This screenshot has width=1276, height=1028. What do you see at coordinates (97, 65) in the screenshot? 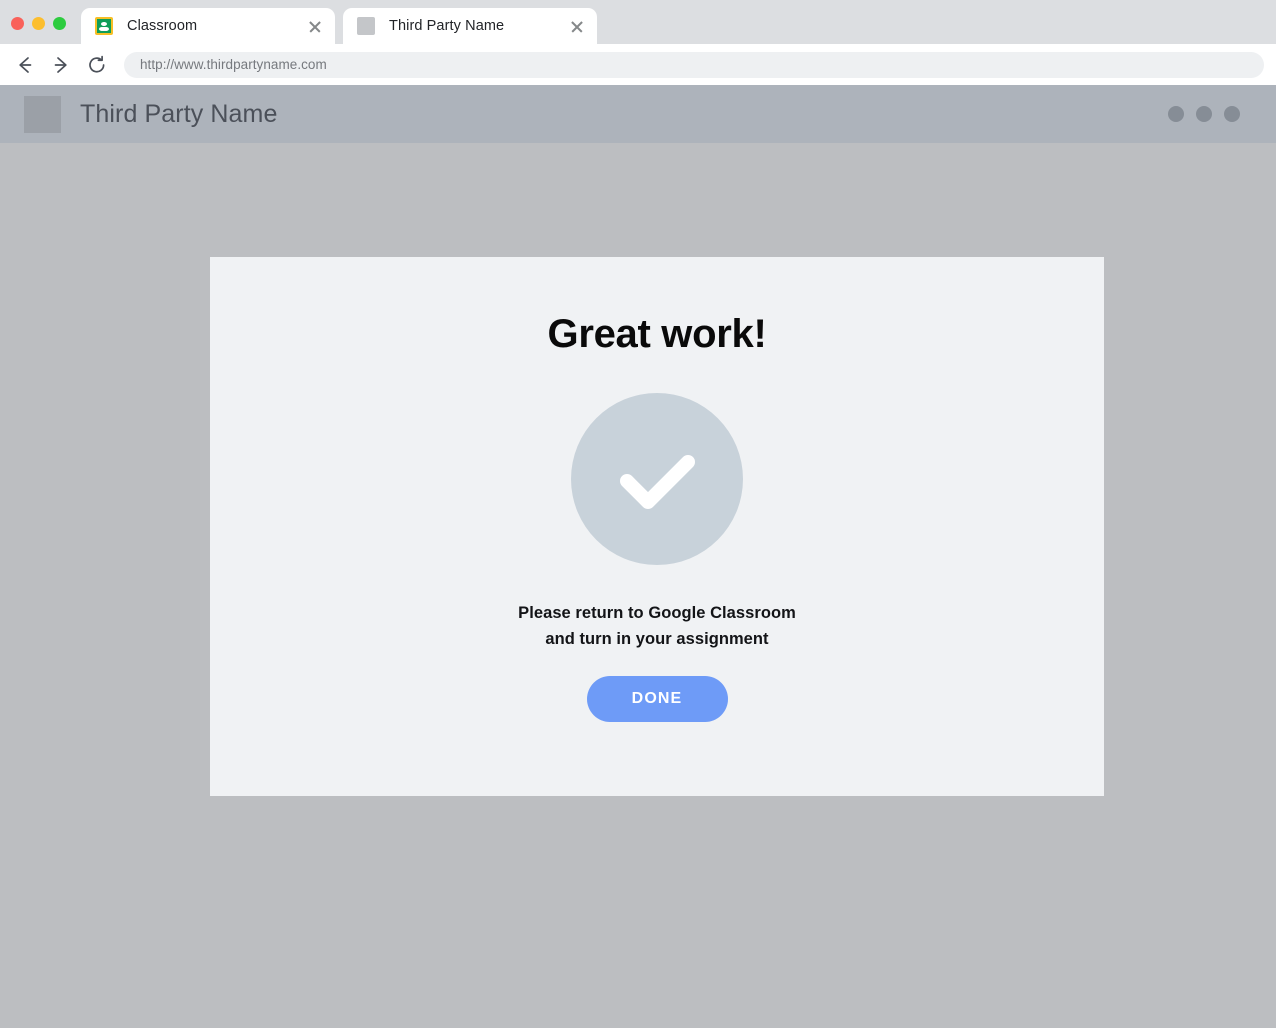
I see `reload-icon` at bounding box center [97, 65].